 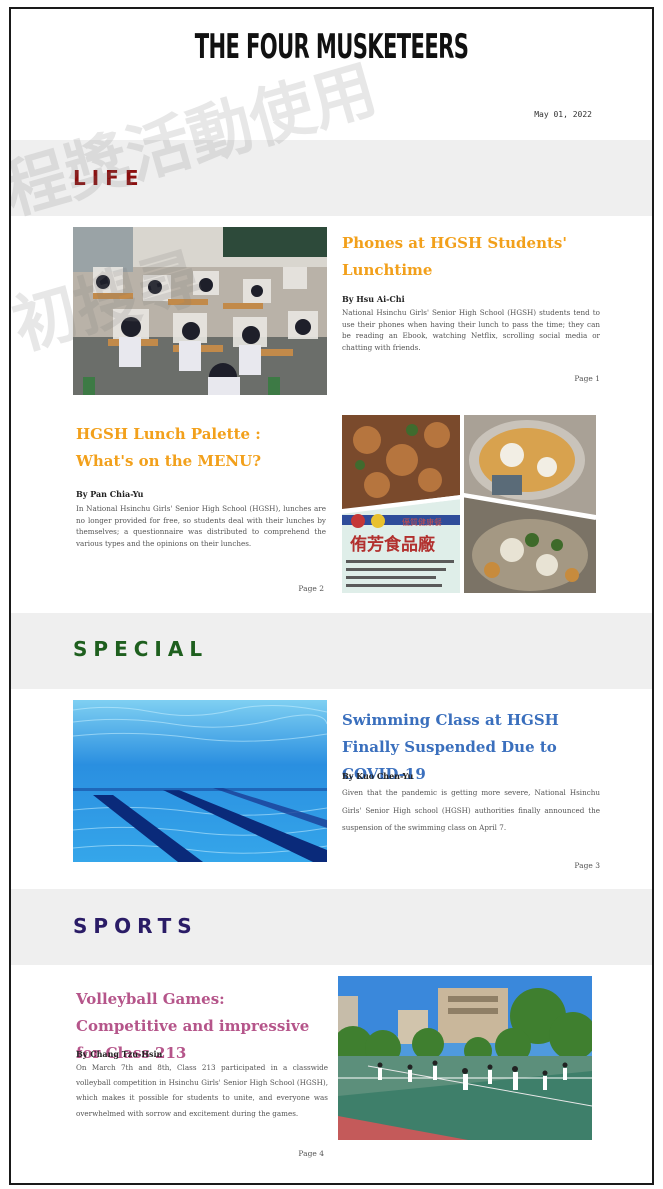 I want to click on volleyball-court-icon, so click(x=465, y=1058).